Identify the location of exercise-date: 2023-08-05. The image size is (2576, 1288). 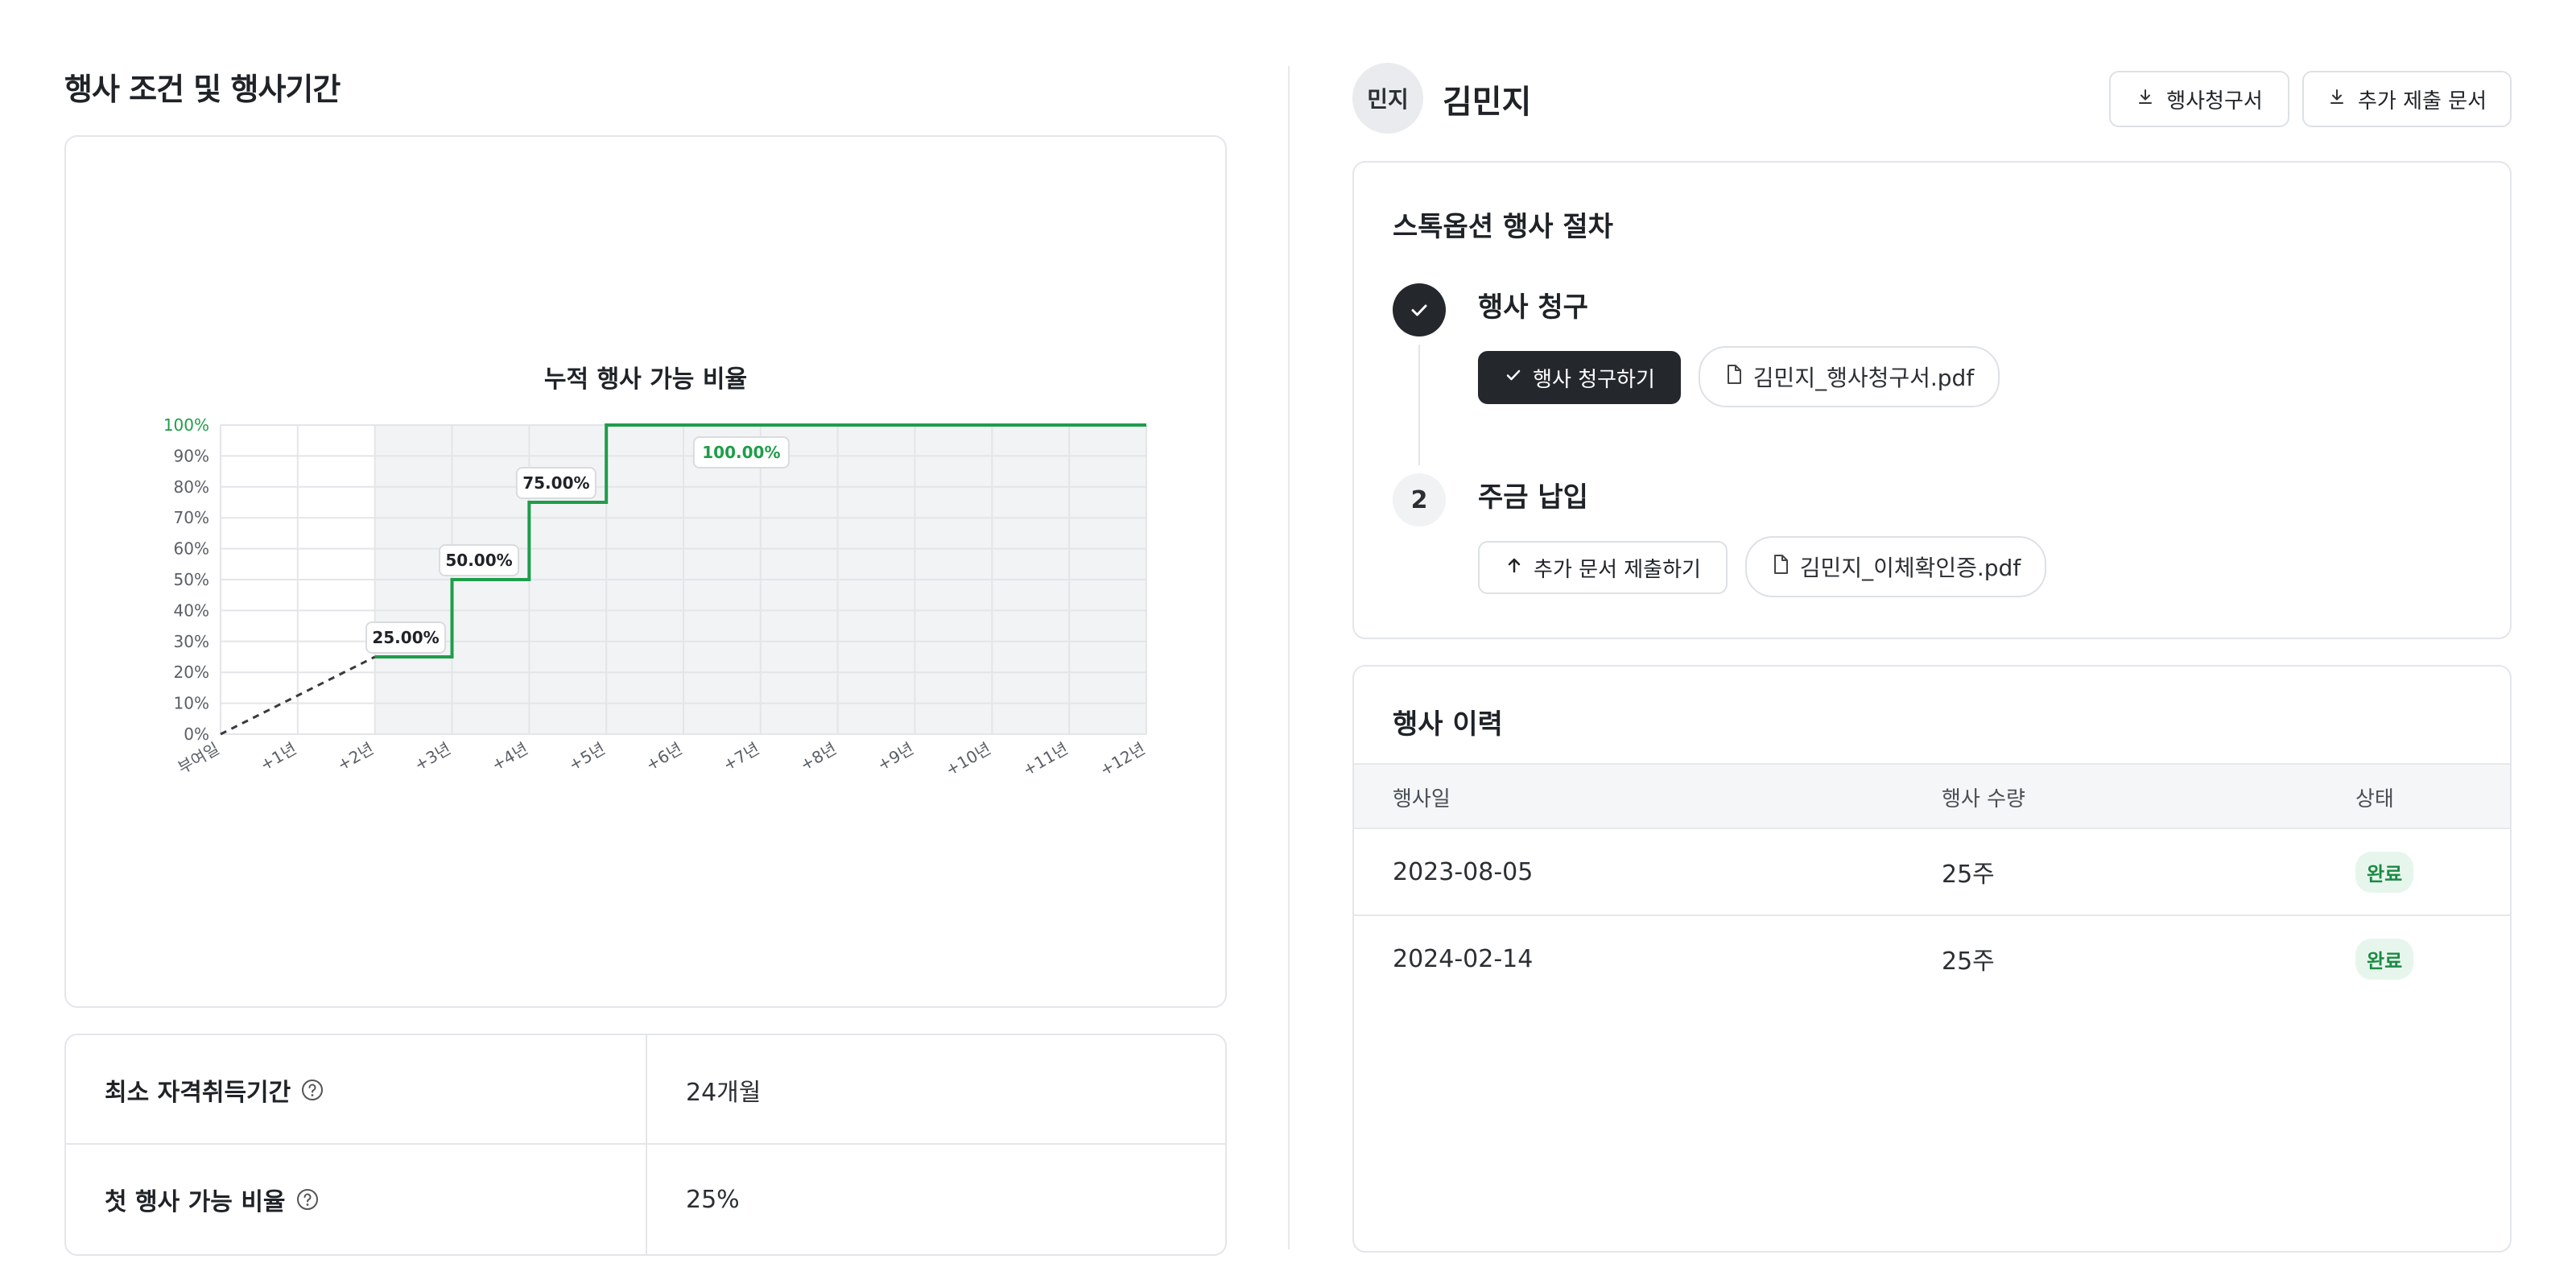
(1463, 871).